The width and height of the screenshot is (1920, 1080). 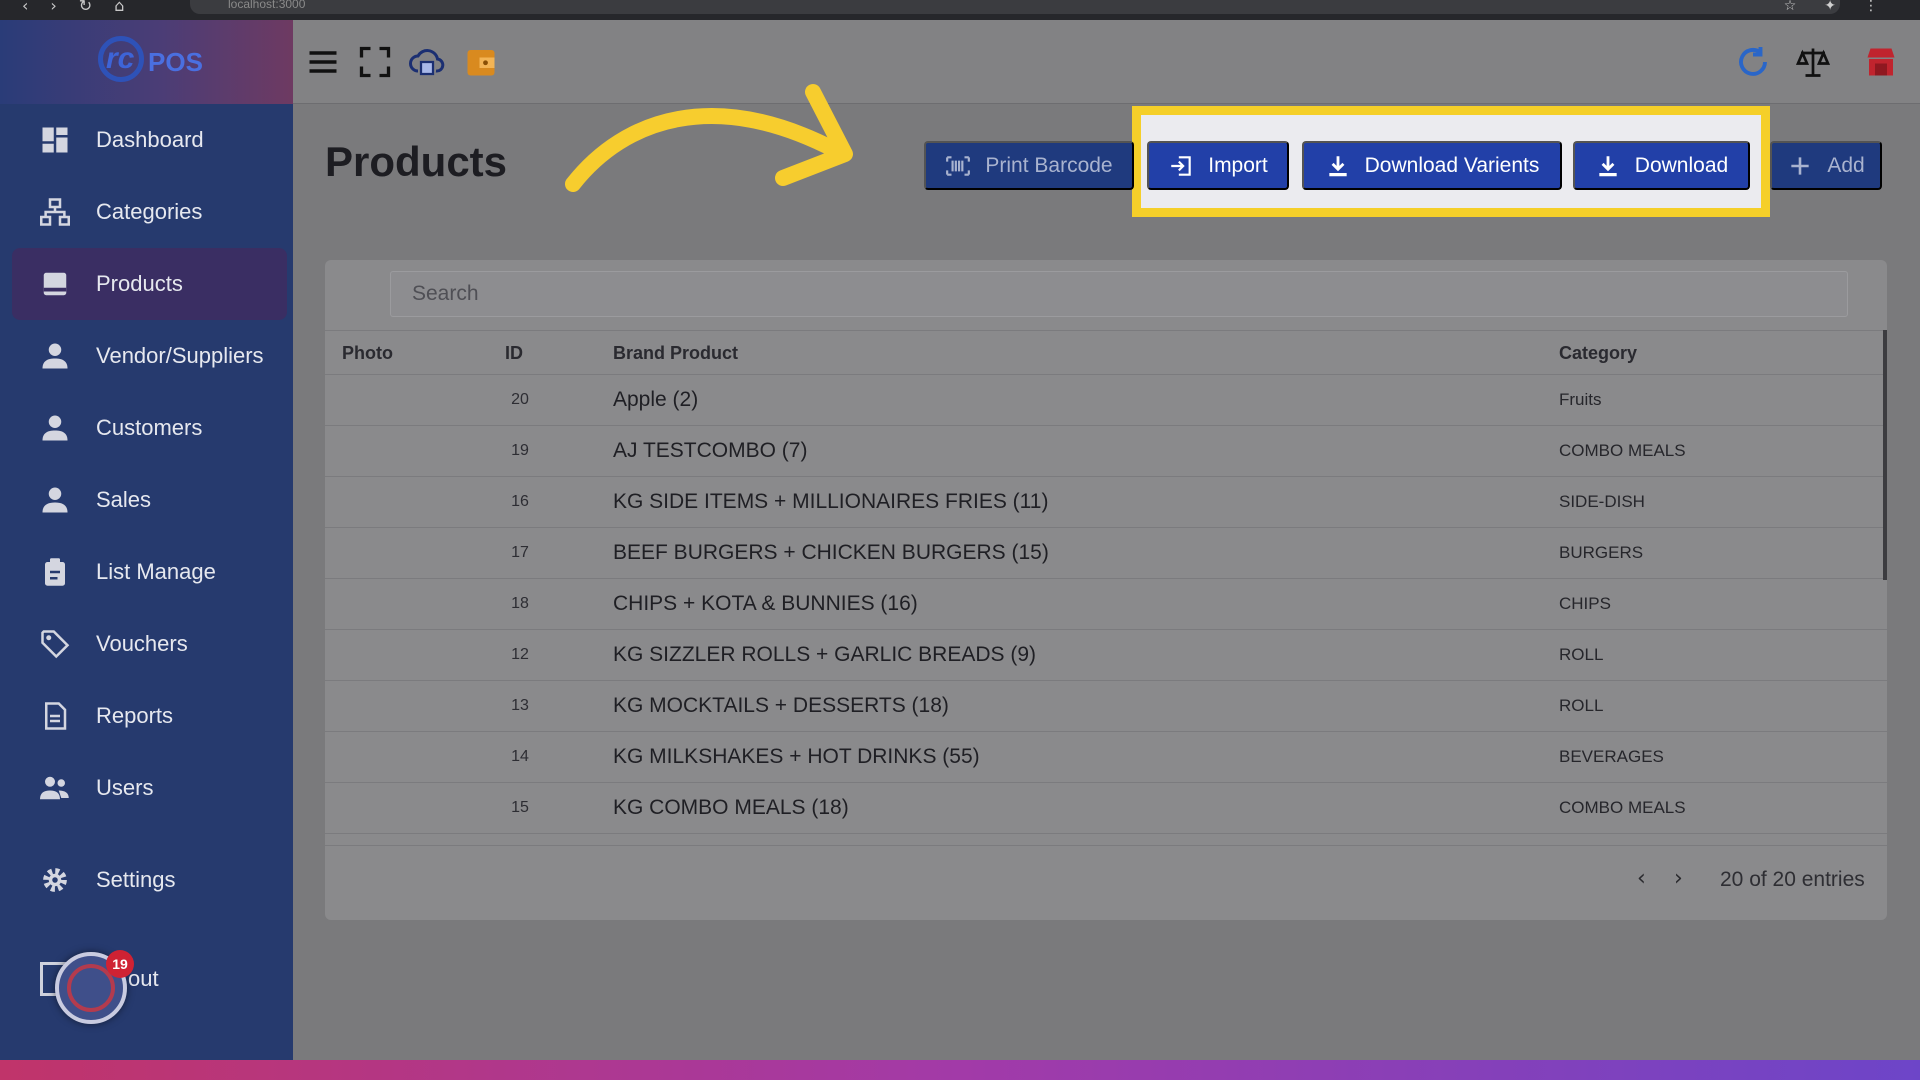 What do you see at coordinates (656, 399) in the screenshot?
I see `cell-brand-product: Apple (2)` at bounding box center [656, 399].